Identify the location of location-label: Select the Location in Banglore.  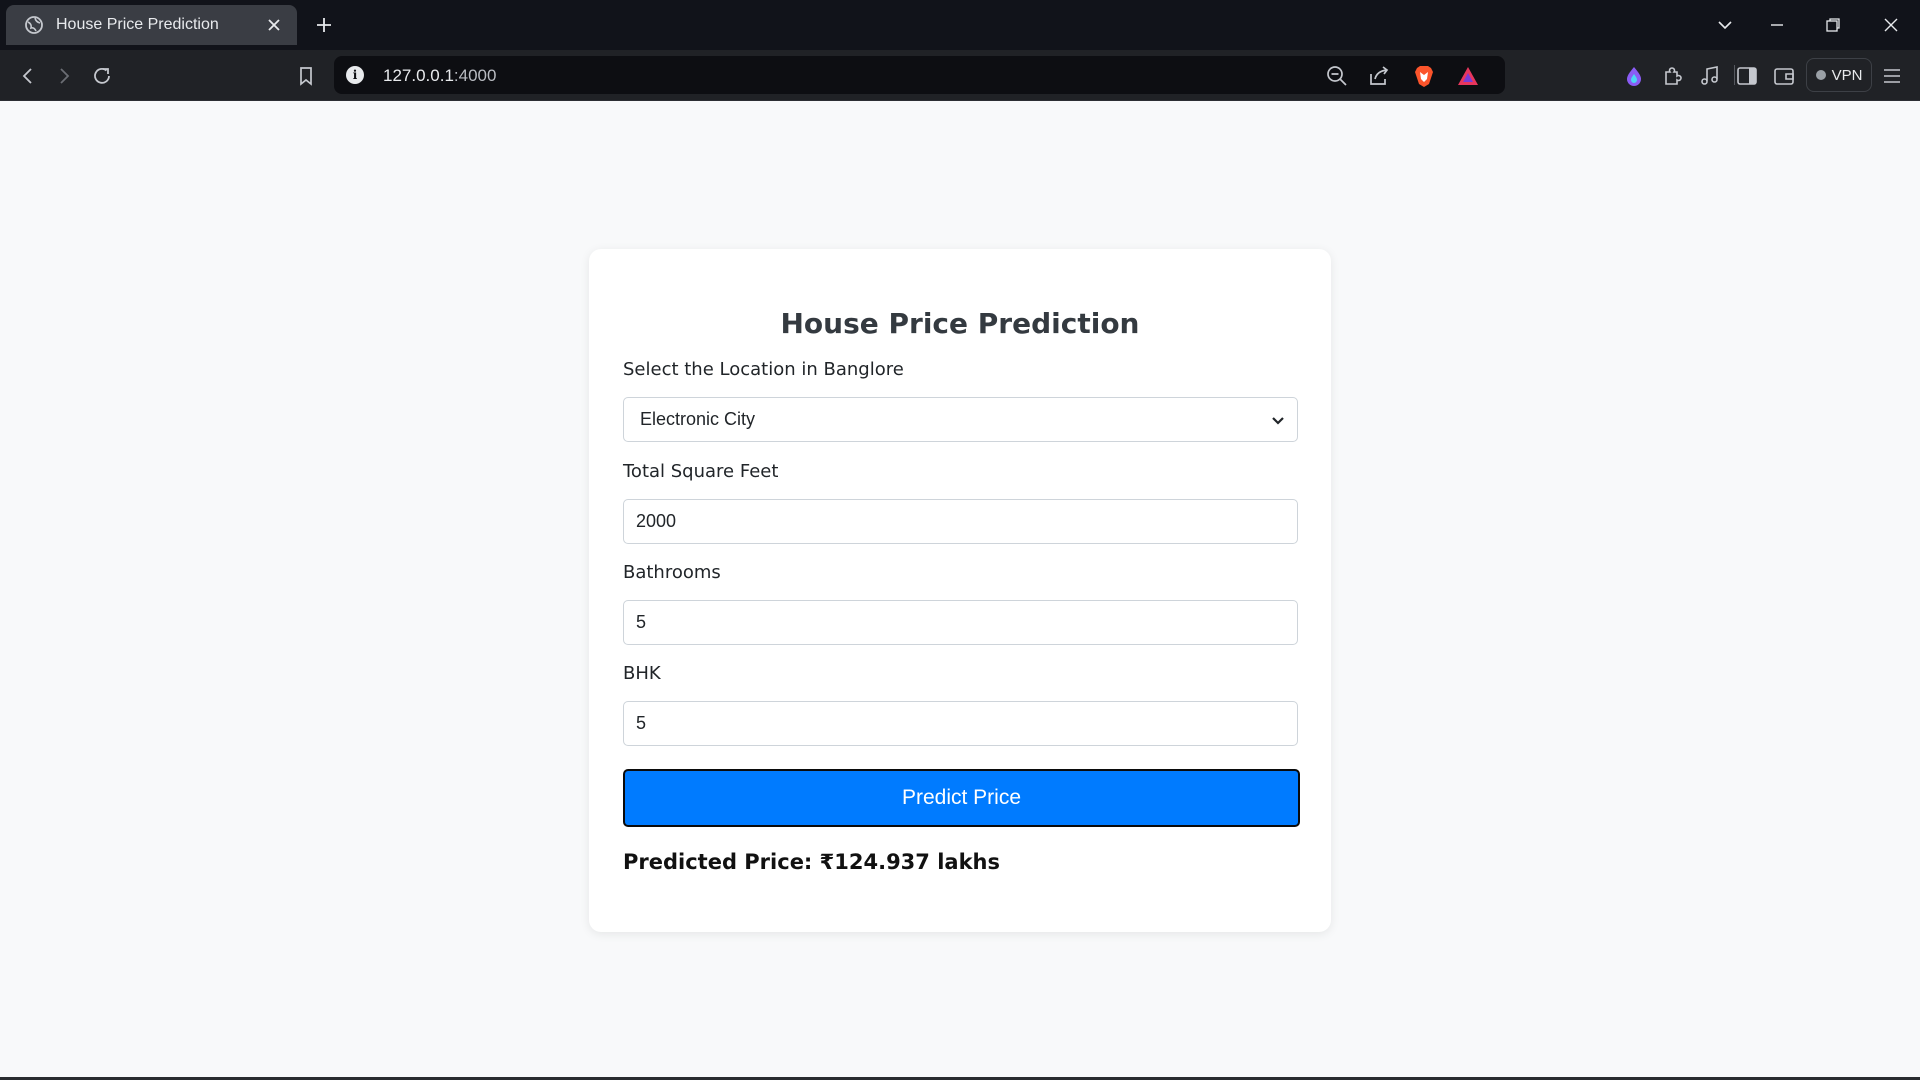
(763, 369).